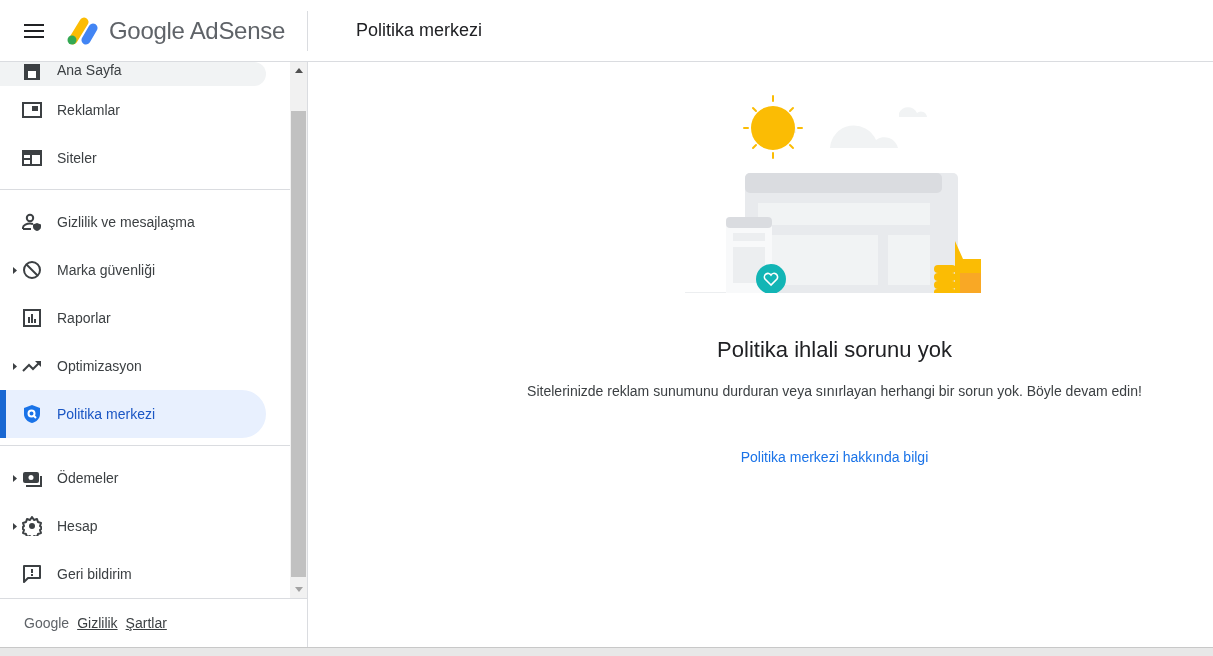  I want to click on feedback-icon, so click(32, 574).